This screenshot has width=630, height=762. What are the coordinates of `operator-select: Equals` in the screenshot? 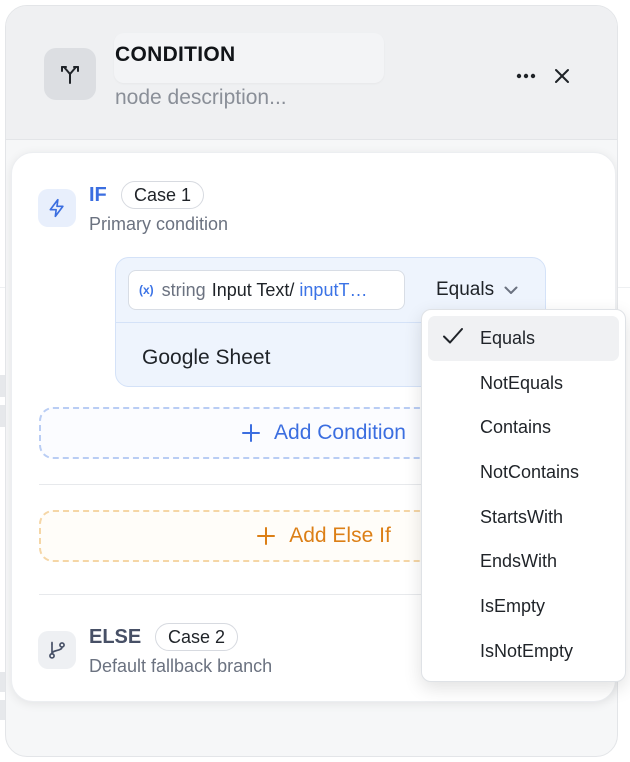 It's located at (477, 290).